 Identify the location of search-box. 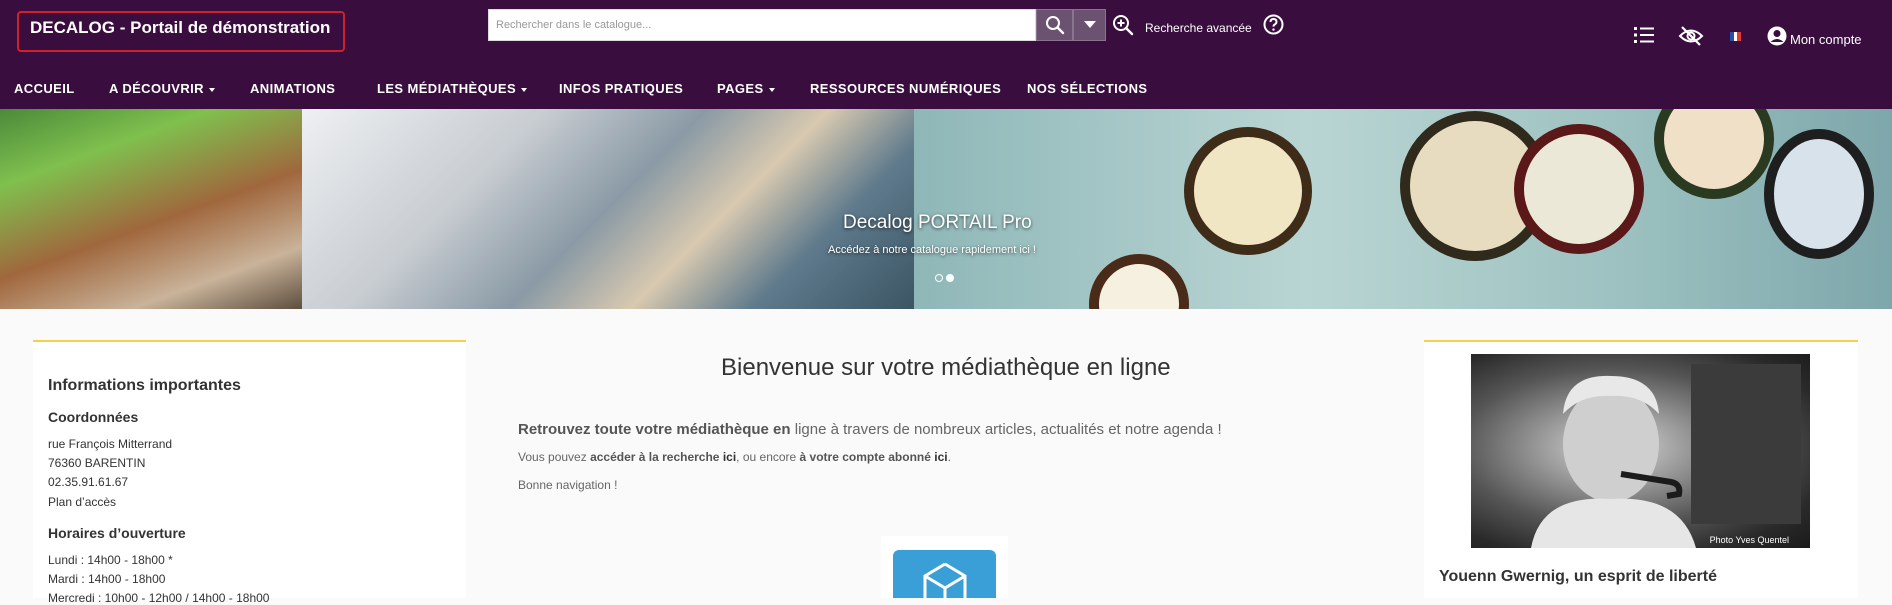
(762, 25).